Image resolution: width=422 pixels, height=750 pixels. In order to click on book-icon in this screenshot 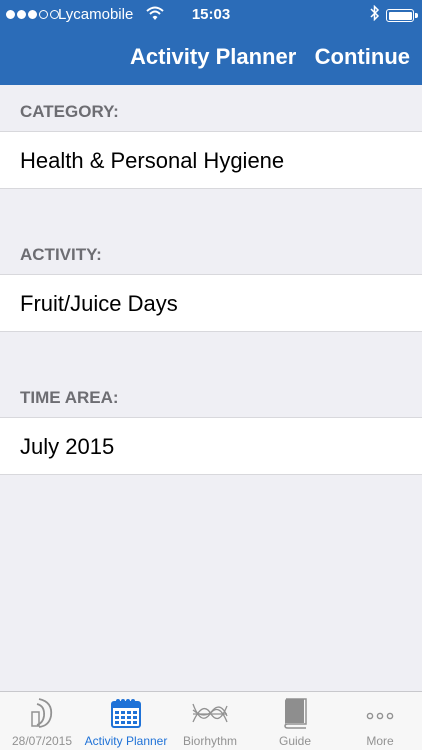, I will do `click(295, 713)`.